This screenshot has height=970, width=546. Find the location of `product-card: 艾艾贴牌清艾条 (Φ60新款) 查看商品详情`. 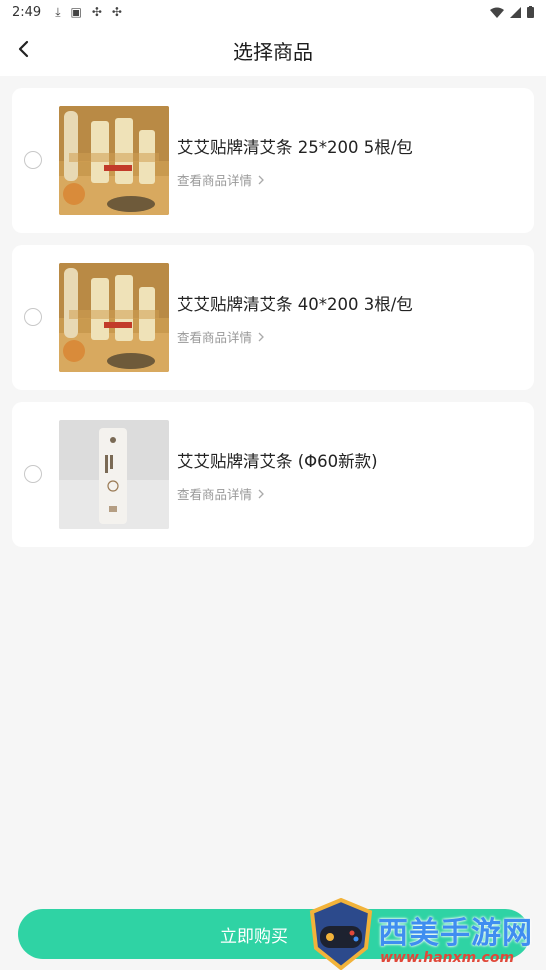

product-card: 艾艾贴牌清艾条 (Φ60新款) 查看商品详情 is located at coordinates (273, 474).